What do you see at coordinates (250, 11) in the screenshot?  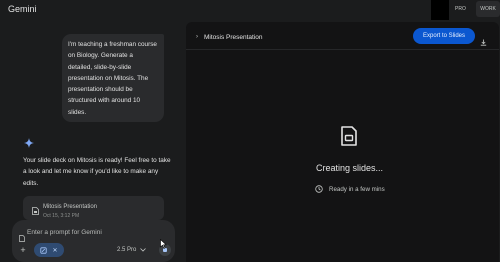 I see `top-bar: Gemini PRO WORK` at bounding box center [250, 11].